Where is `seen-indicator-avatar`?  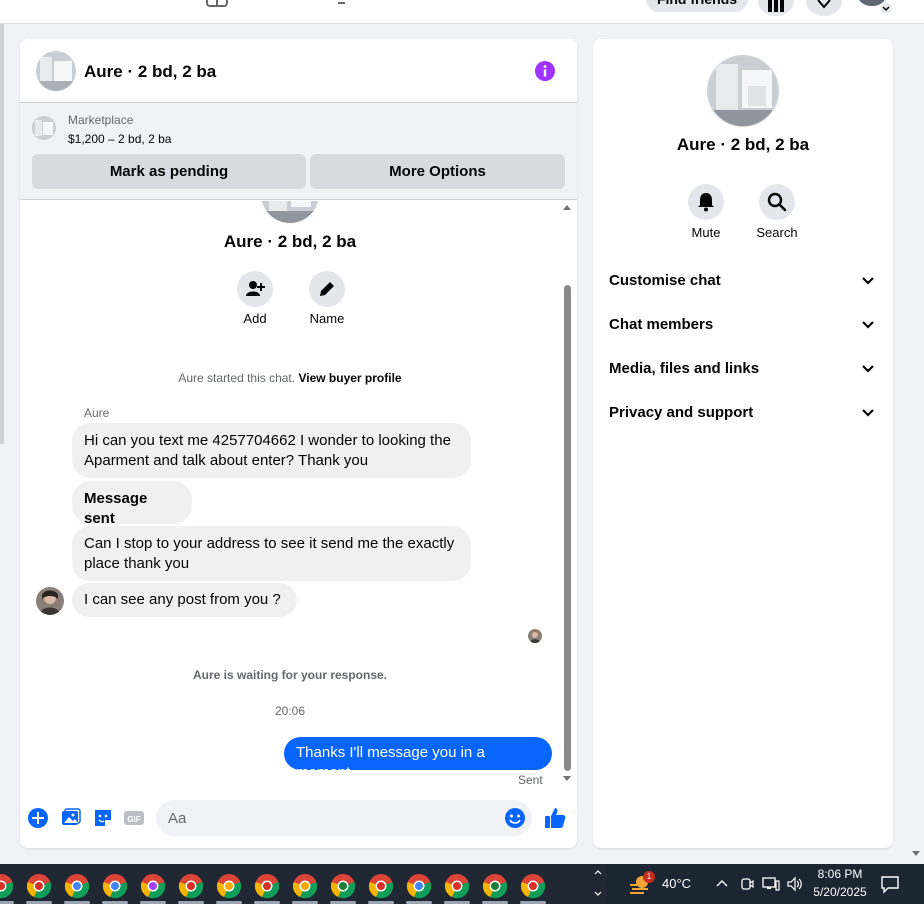
seen-indicator-avatar is located at coordinates (535, 636).